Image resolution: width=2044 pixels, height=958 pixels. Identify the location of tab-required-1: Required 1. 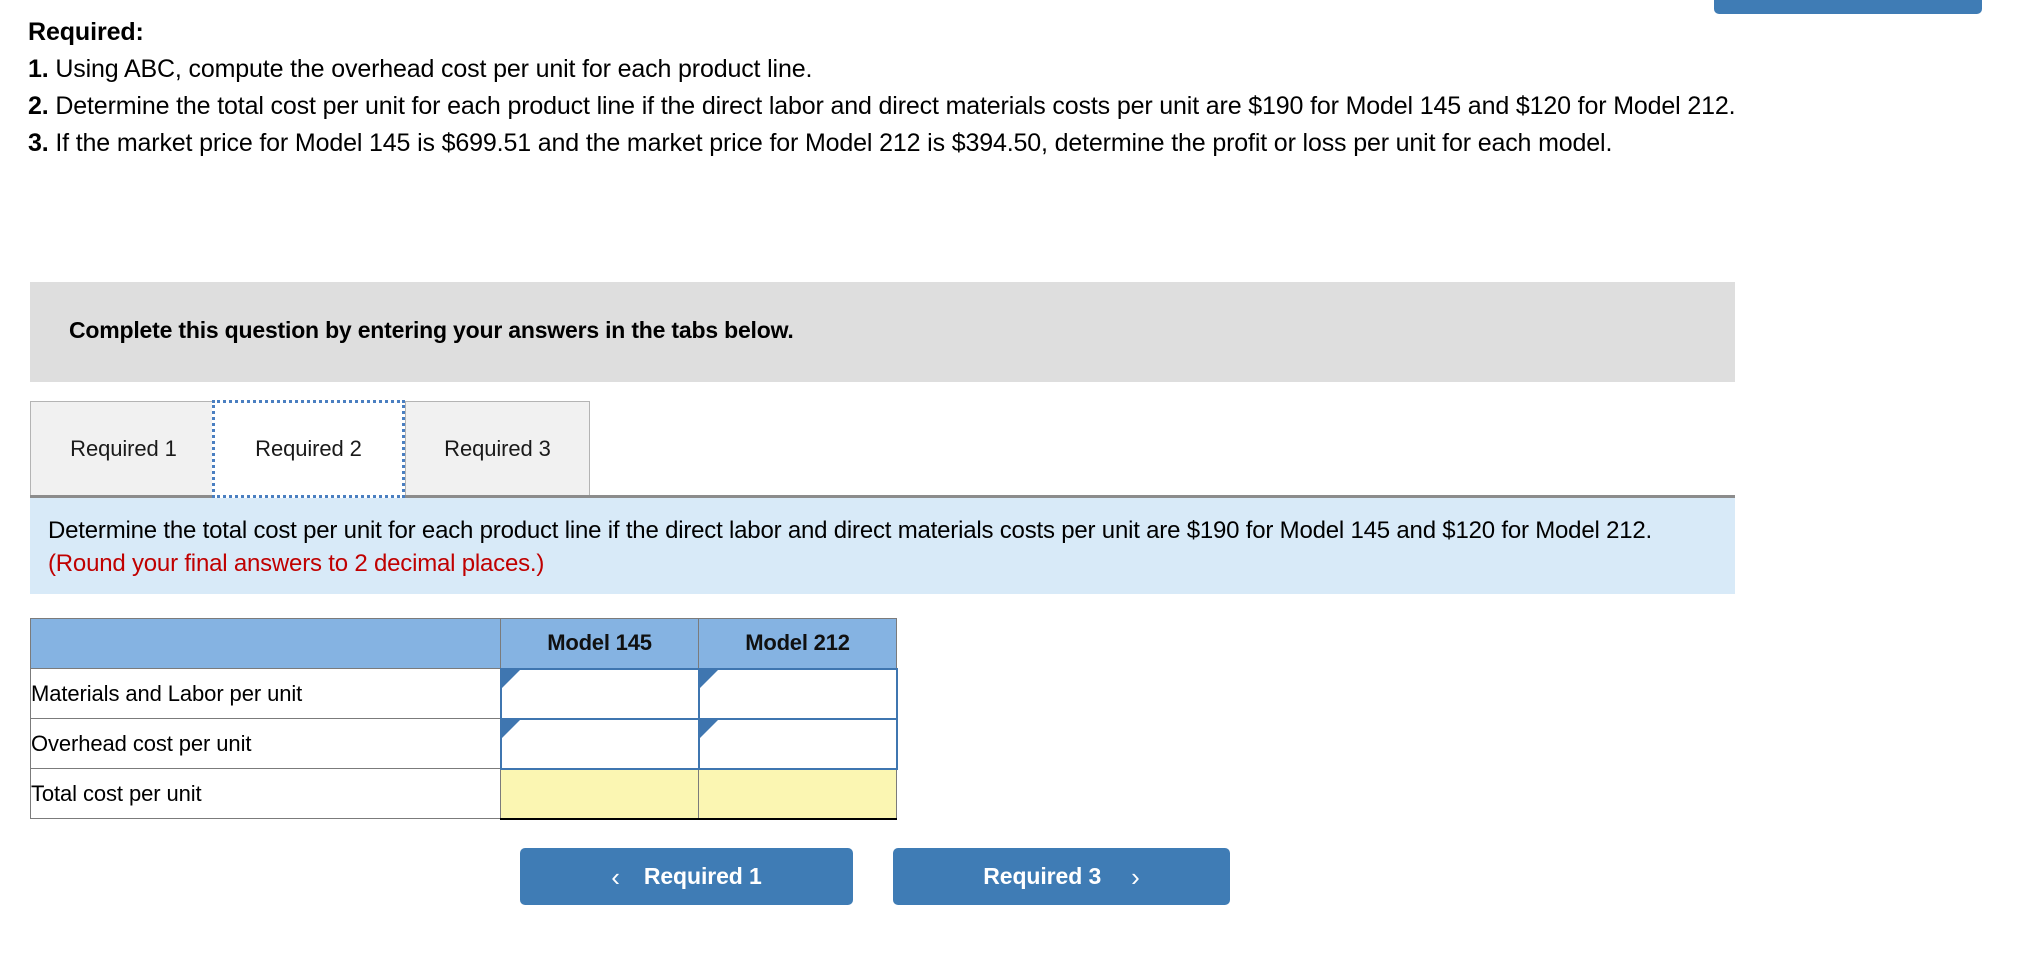
(123, 448).